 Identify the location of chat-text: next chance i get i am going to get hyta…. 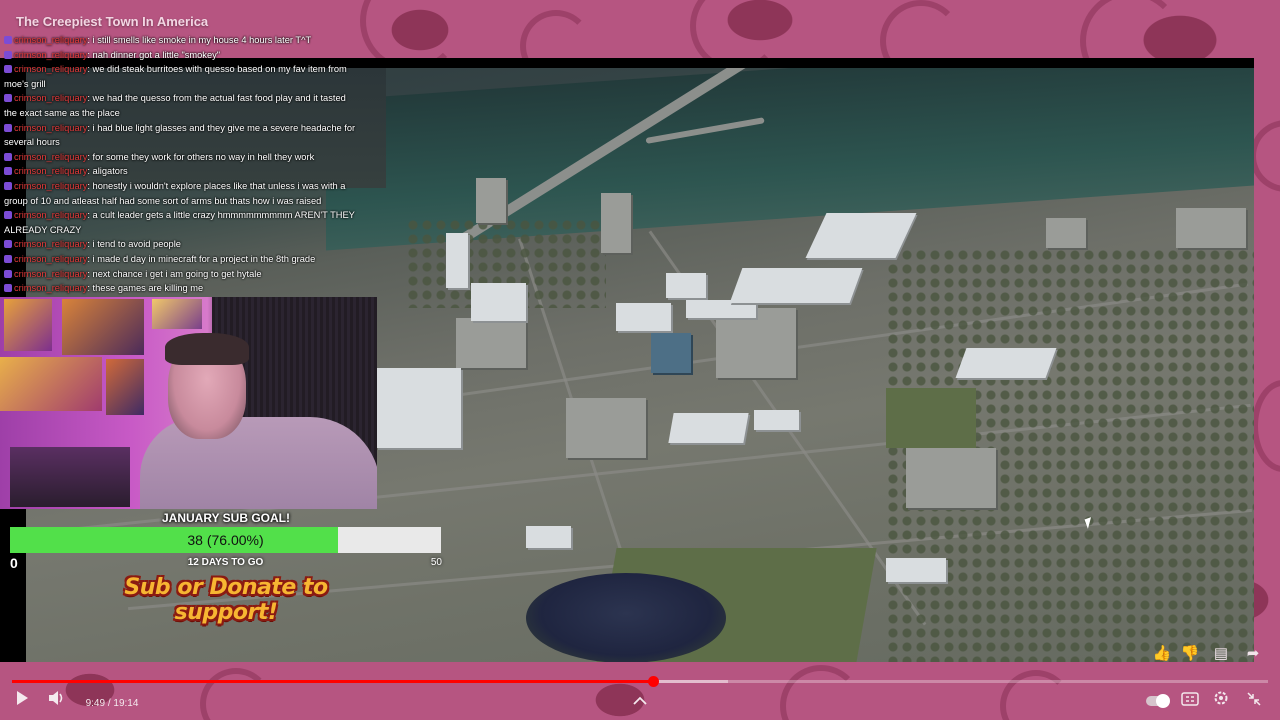
(177, 273).